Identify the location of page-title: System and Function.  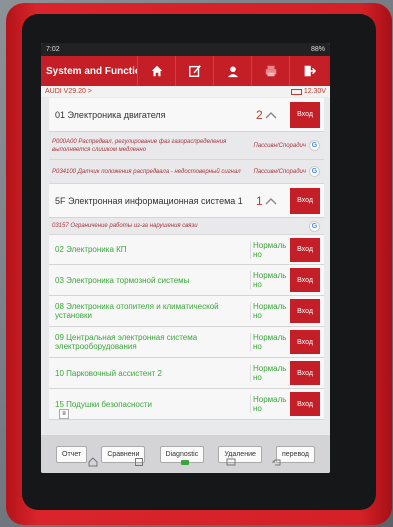
(91, 71).